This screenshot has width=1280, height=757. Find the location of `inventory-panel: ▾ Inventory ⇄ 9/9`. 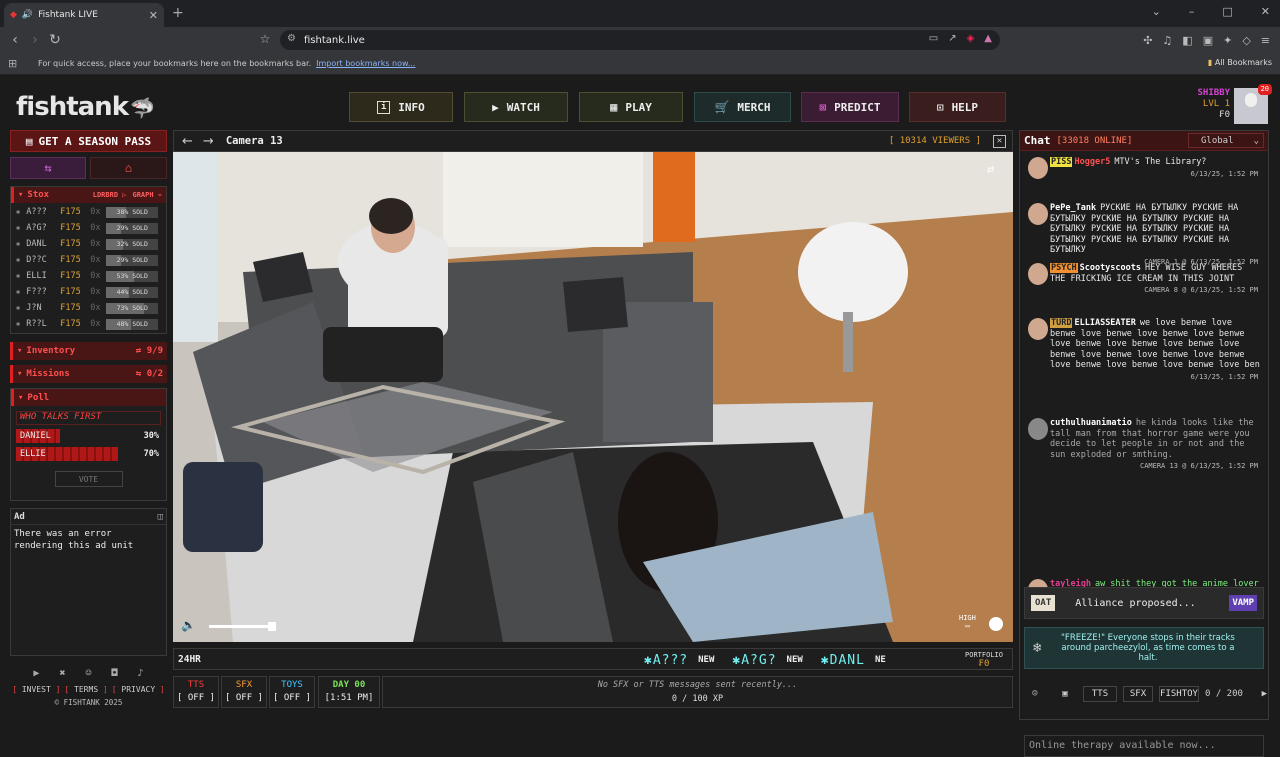

inventory-panel: ▾ Inventory ⇄ 9/9 is located at coordinates (88, 351).